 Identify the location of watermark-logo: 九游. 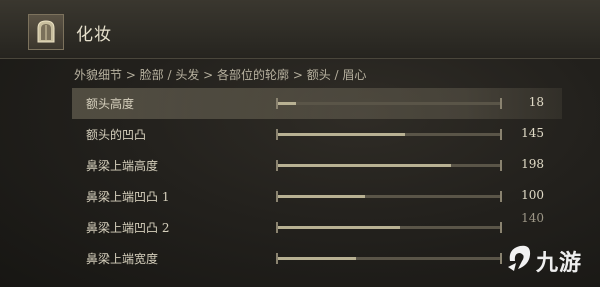
(548, 259).